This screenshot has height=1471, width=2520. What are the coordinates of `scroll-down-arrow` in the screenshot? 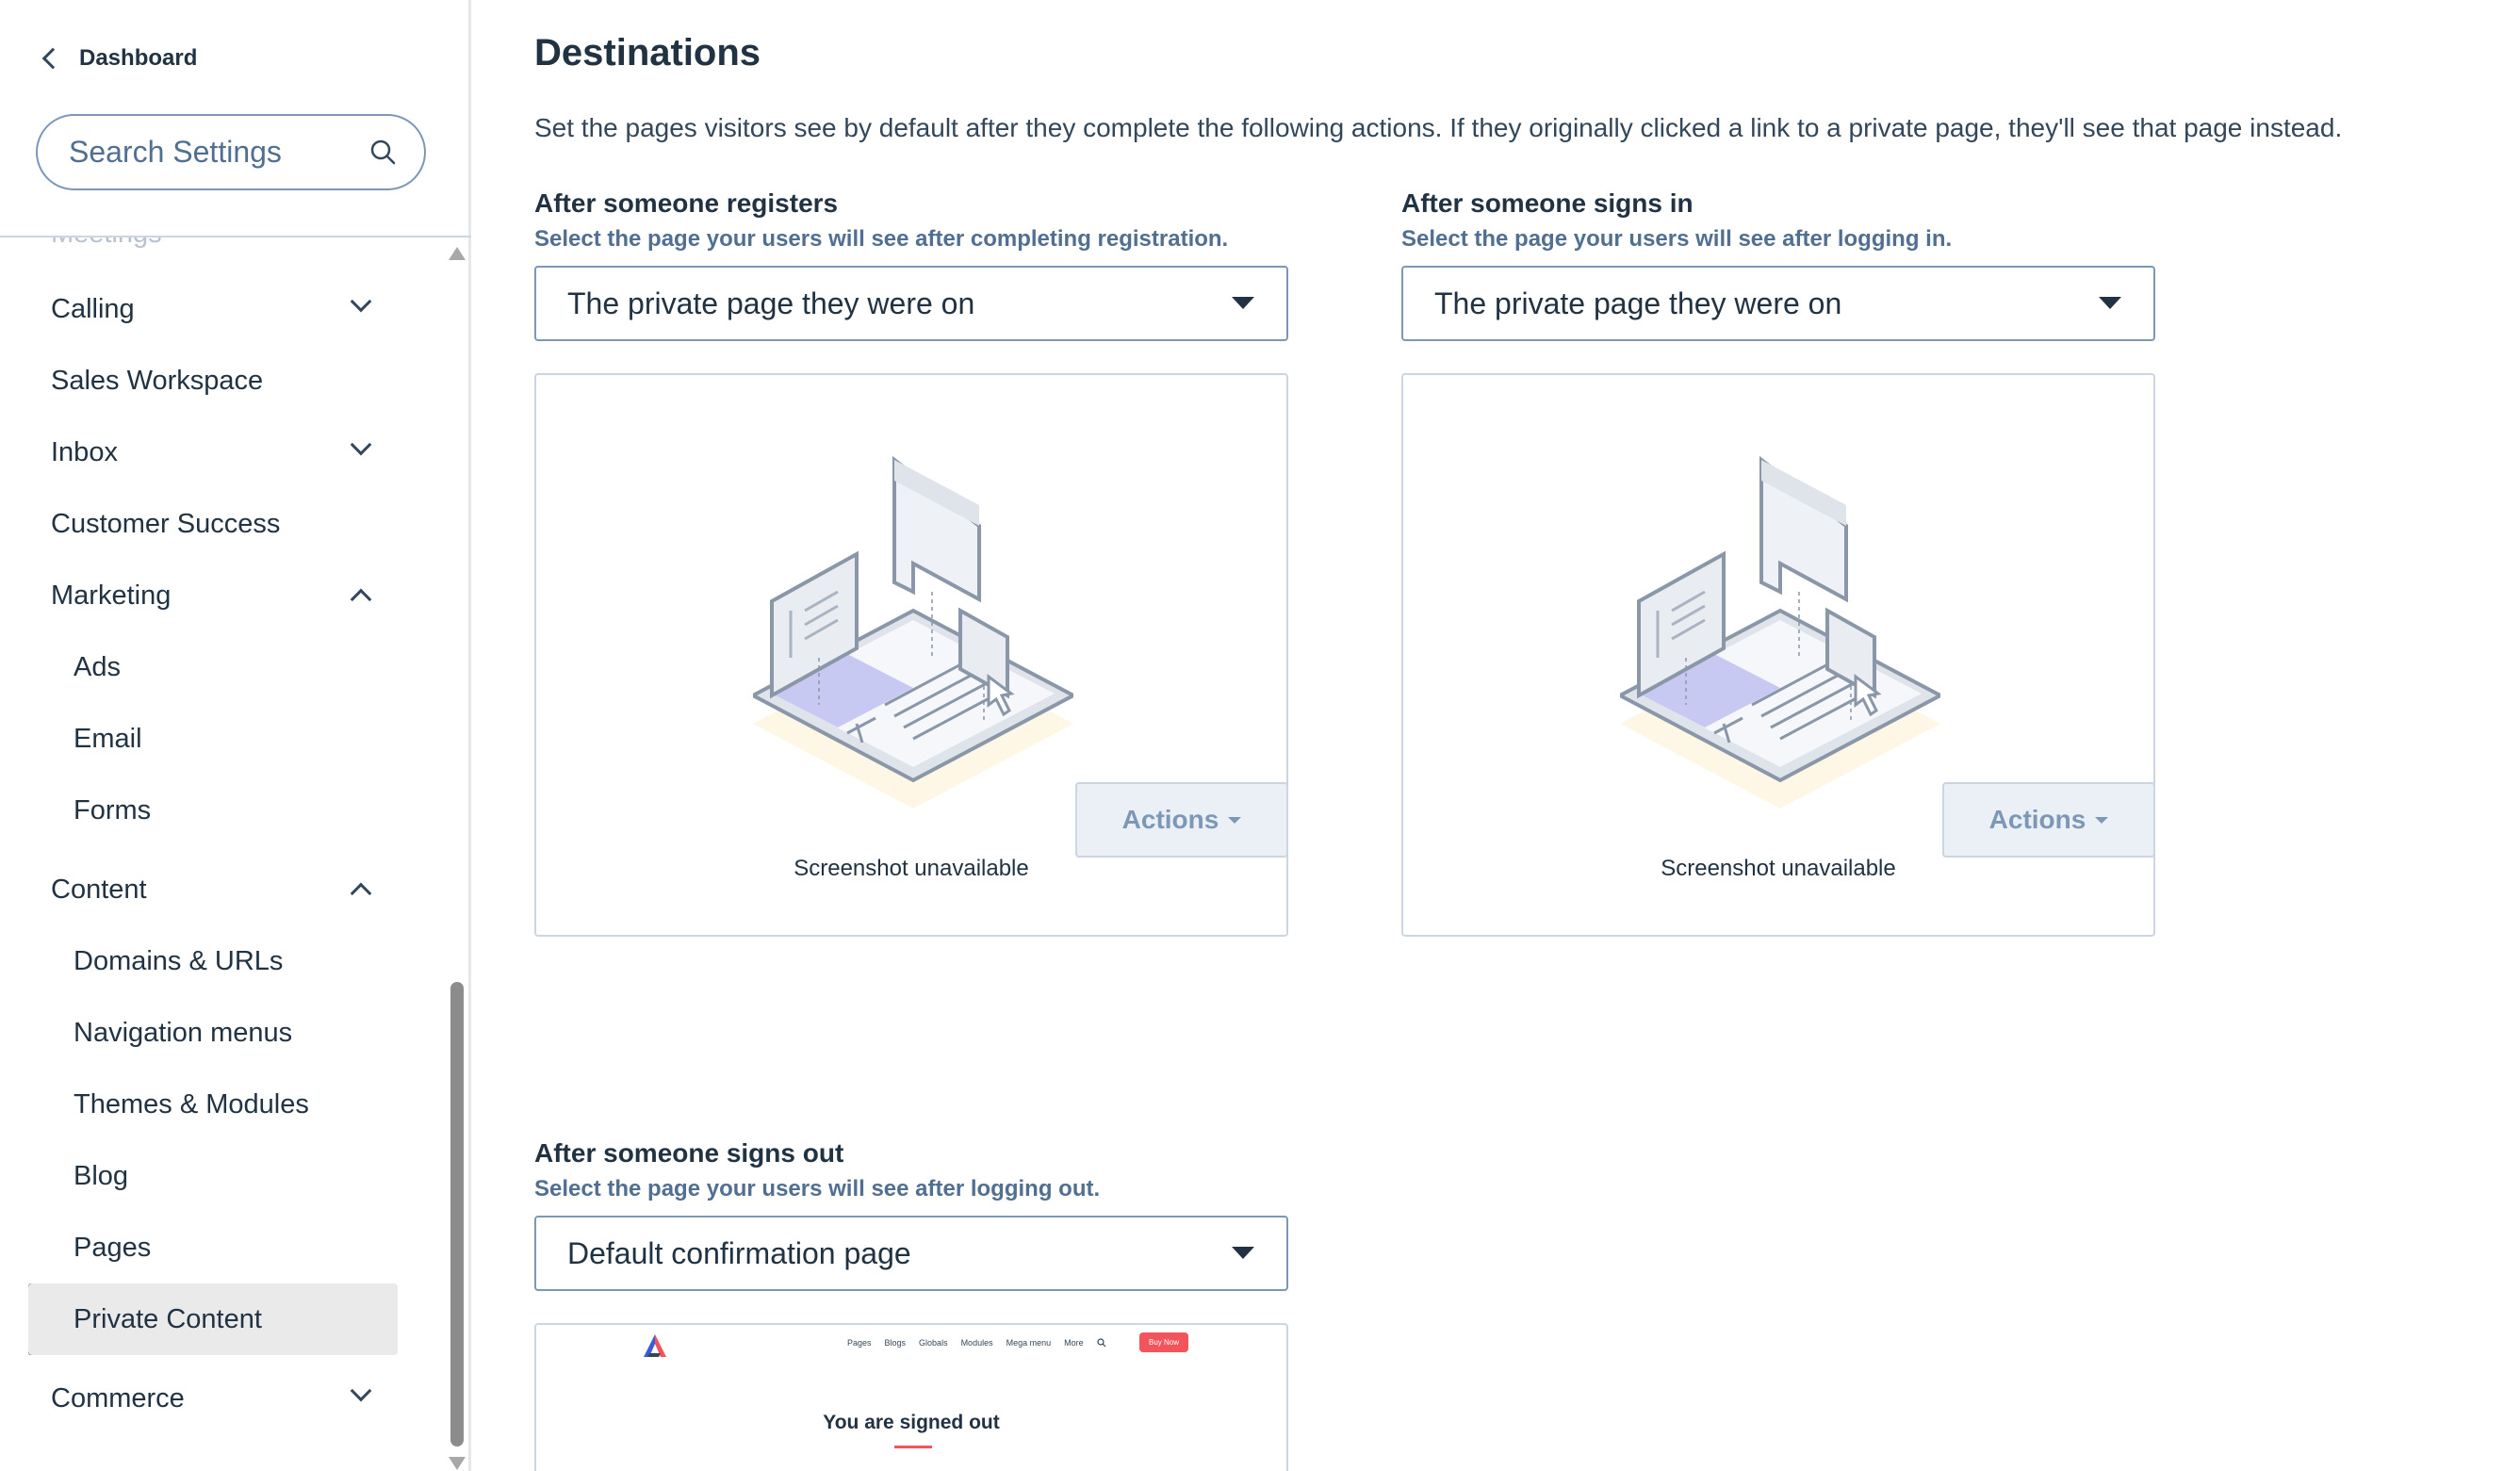 It's located at (457, 1463).